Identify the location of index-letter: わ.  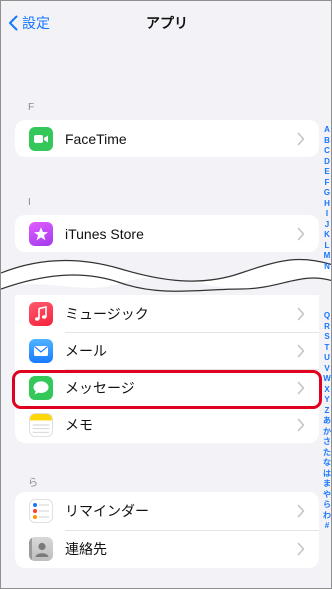
(327, 516).